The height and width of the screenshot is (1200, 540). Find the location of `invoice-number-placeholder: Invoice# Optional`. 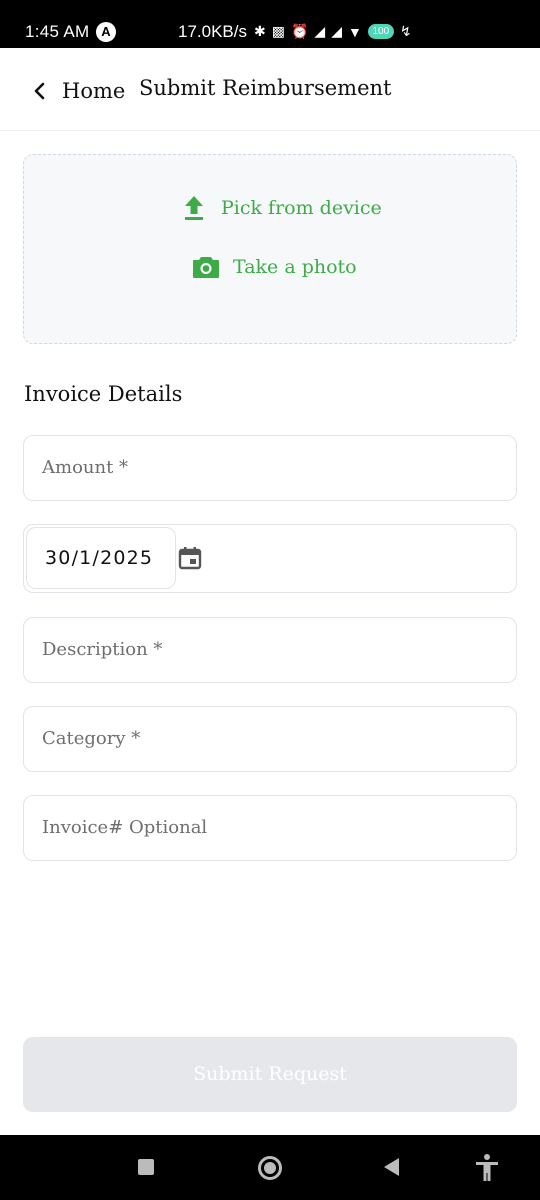

invoice-number-placeholder: Invoice# Optional is located at coordinates (125, 827).